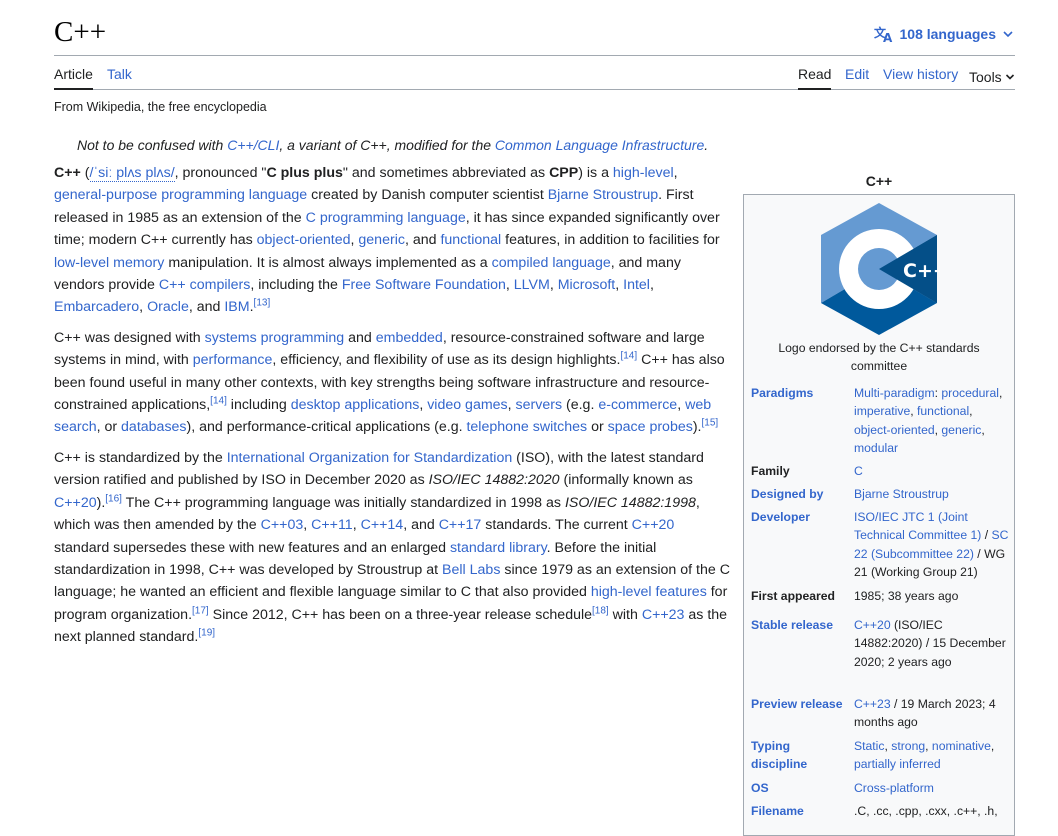 The width and height of the screenshot is (1058, 836). I want to click on link-desktop-applications: desktop applications, so click(355, 405).